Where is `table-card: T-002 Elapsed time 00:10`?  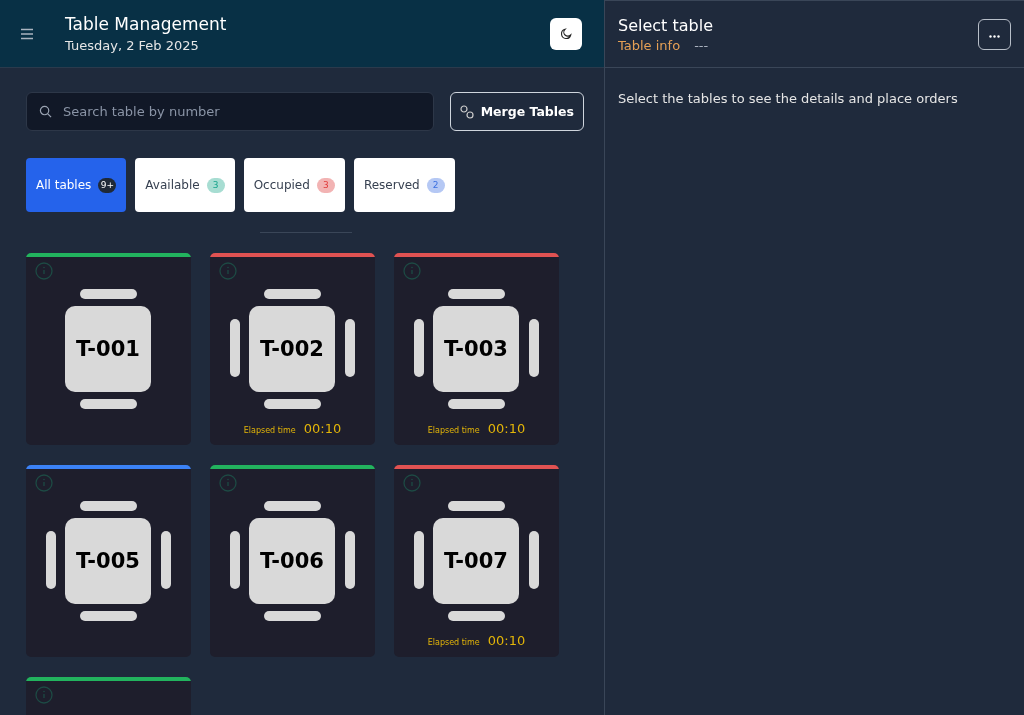
table-card: T-002 Elapsed time 00:10 is located at coordinates (292, 349).